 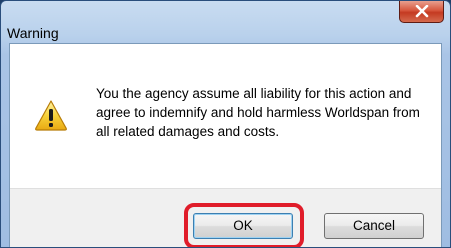 I want to click on close-icon, so click(x=422, y=11).